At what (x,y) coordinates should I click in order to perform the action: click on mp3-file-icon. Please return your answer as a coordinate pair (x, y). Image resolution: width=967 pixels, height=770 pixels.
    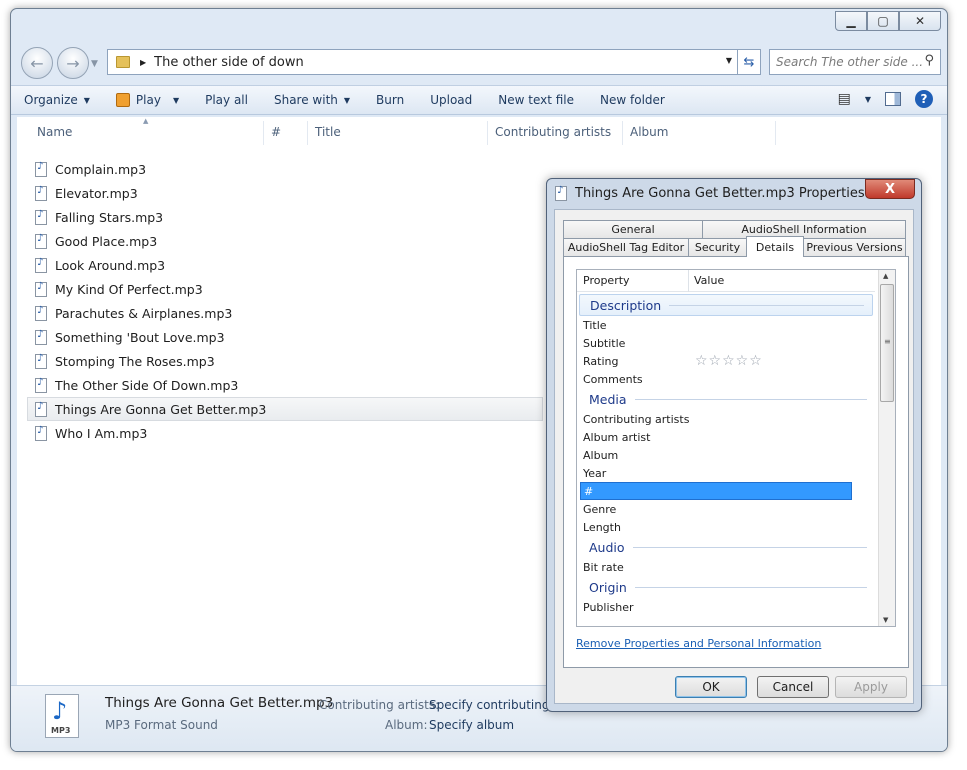
    Looking at the image, I should click on (41, 433).